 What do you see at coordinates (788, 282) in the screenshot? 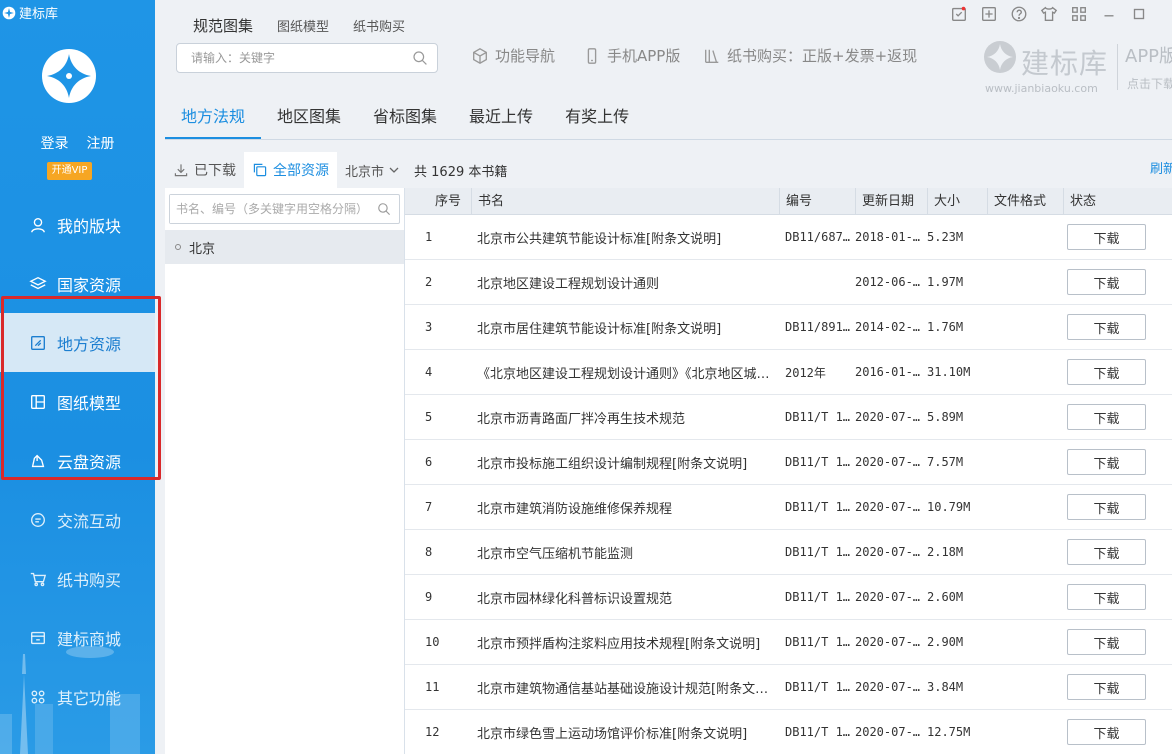
I see `table-row: 2 北京地区建设工程规划设计通则 2012-06-05 1.97M 下载` at bounding box center [788, 282].